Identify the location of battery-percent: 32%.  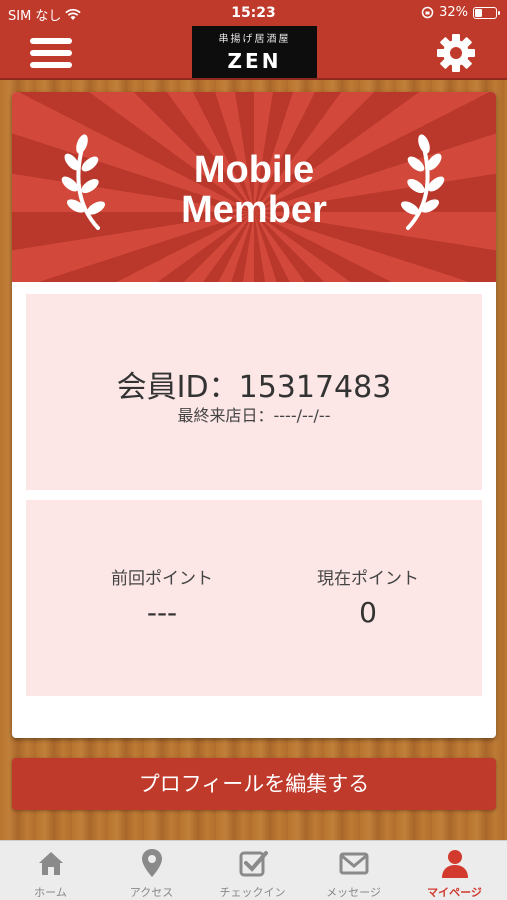
(453, 12).